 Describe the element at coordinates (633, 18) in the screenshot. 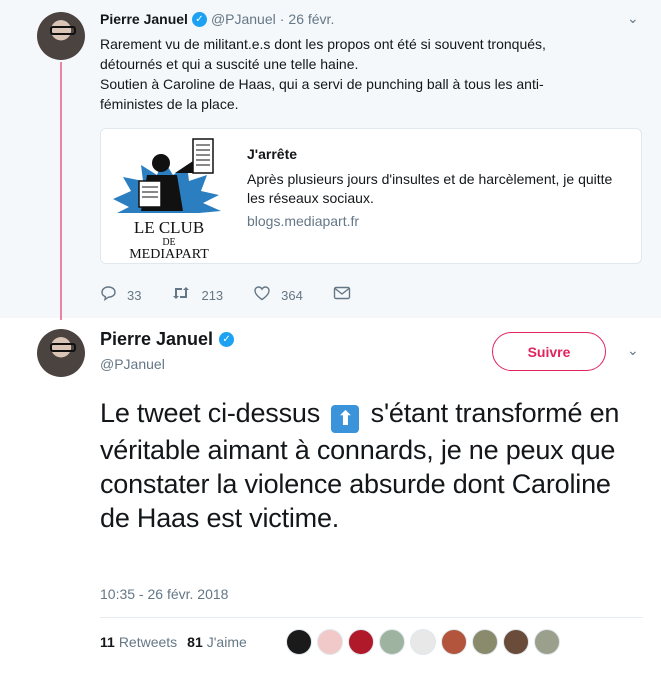

I see `parent-more-chevron-down-icon: ⌄` at that location.